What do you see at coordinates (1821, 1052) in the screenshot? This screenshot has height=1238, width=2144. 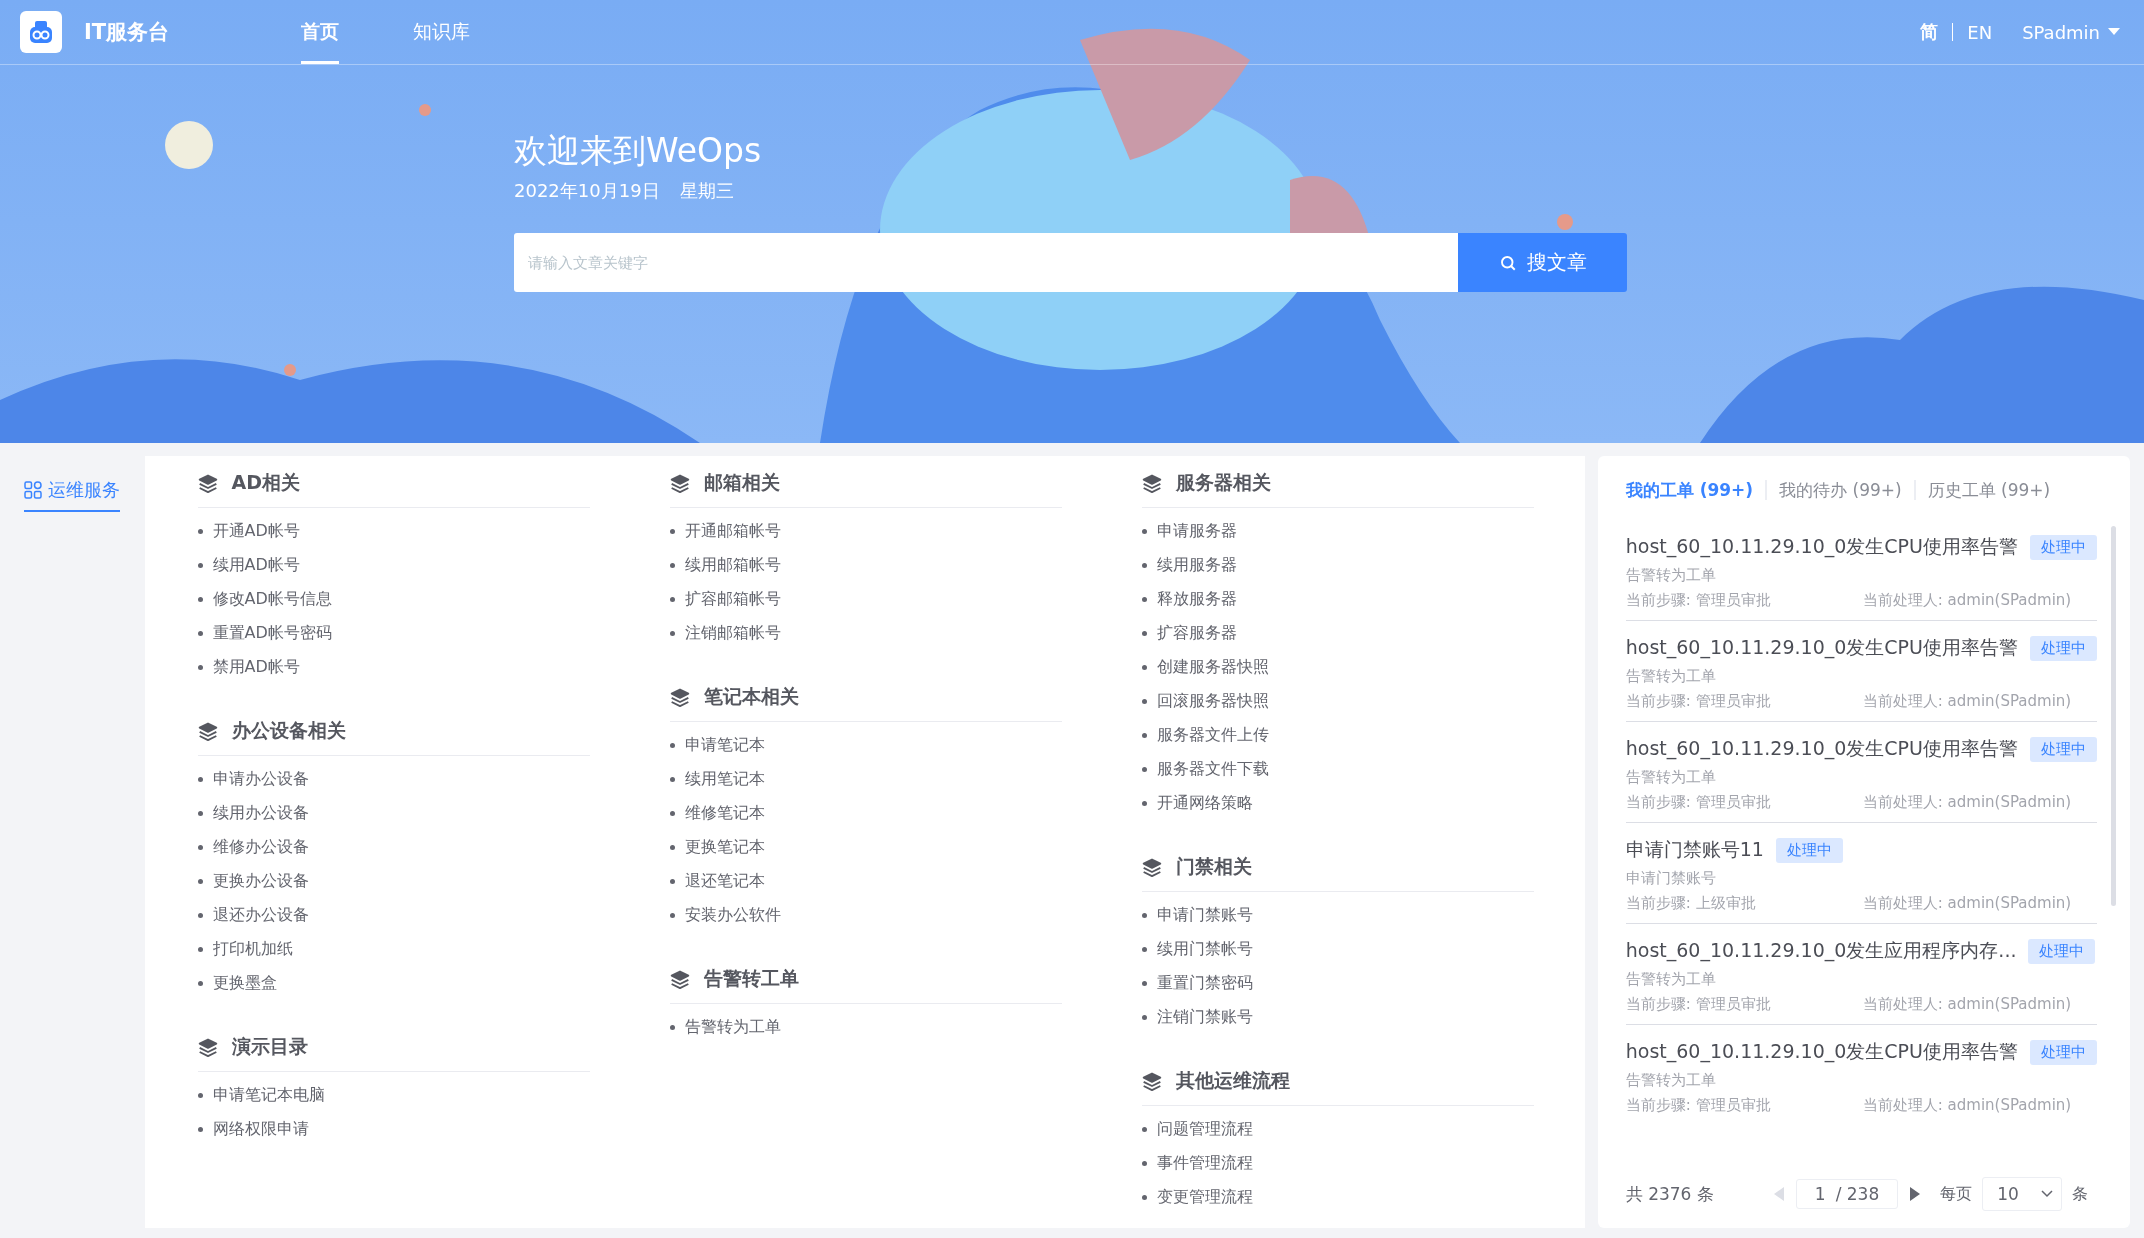 I see `ticket-title: host_60_10.11.29.10_0发生CPU使用率告警` at bounding box center [1821, 1052].